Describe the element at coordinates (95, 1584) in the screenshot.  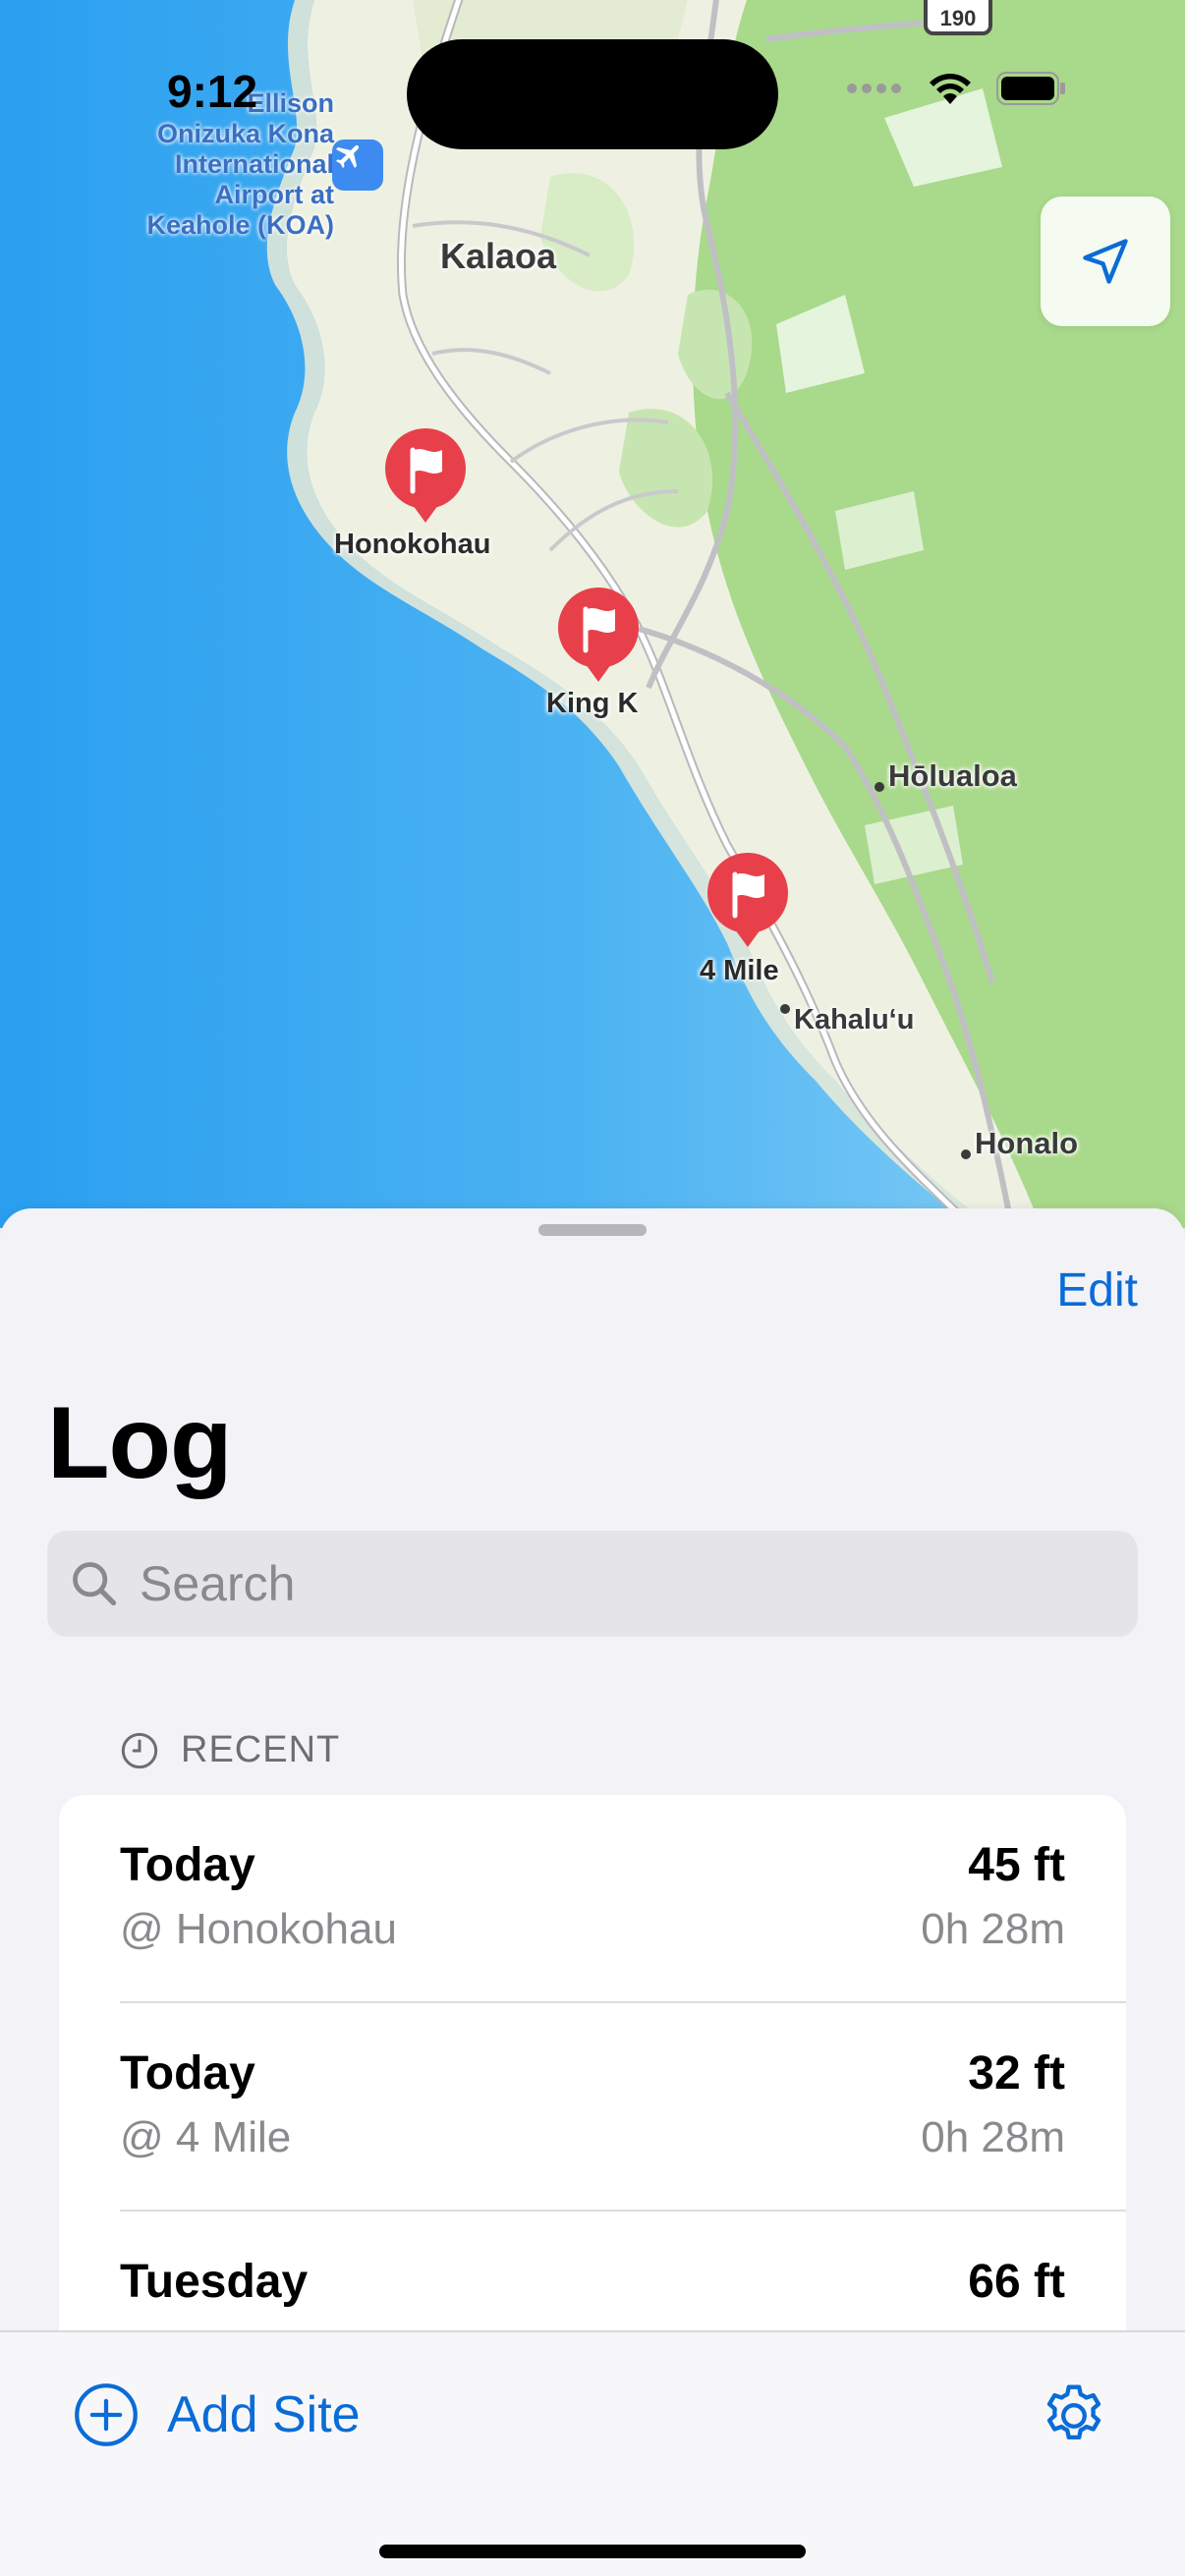
I see `search-icon` at that location.